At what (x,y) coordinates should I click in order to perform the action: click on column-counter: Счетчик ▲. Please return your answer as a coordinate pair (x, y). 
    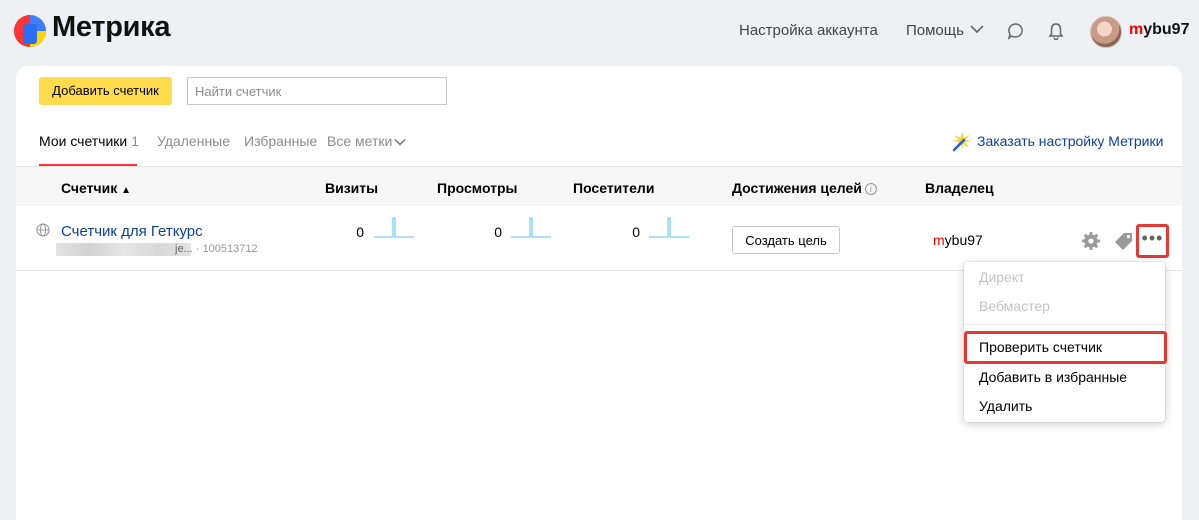
    Looking at the image, I should click on (96, 188).